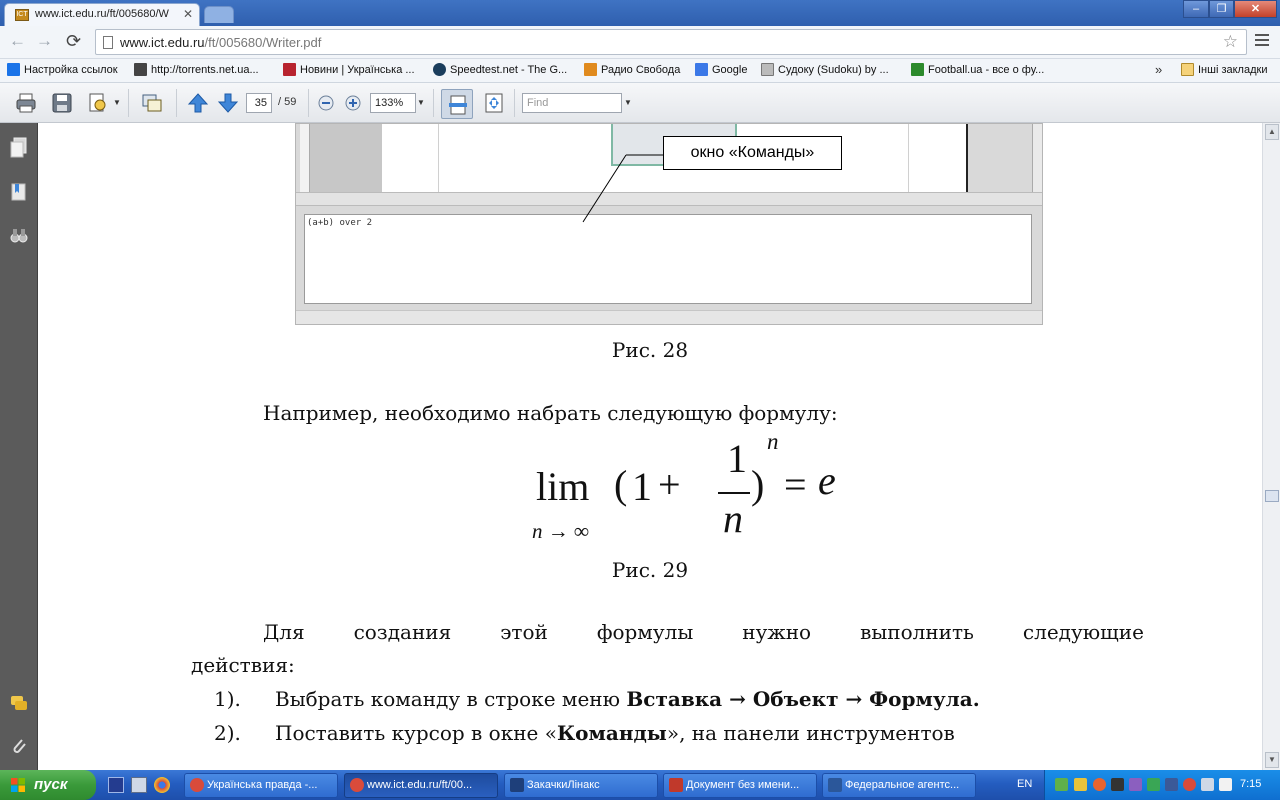  I want to click on page-number-input: 35, so click(259, 103).